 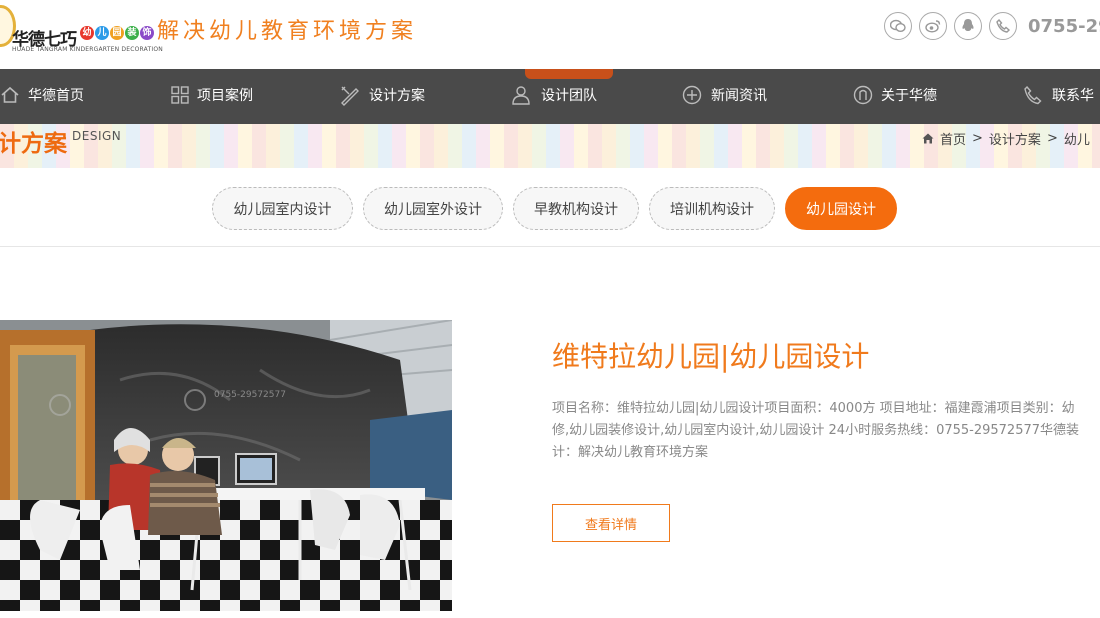 I want to click on category-tabs: 幼儿园室内设计 幼儿园室外设计 早教机构设计 培训机构设计 幼儿园设计, so click(x=550, y=207).